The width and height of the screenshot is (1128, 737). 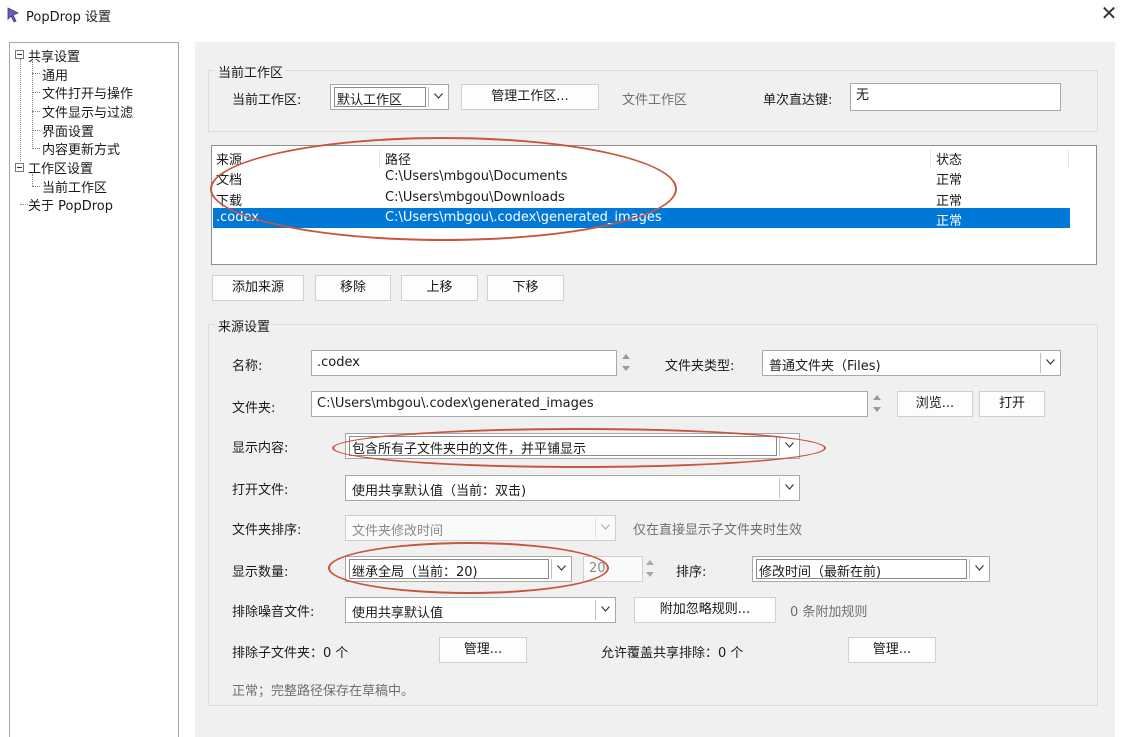 What do you see at coordinates (229, 158) in the screenshot?
I see `header-source: 来源` at bounding box center [229, 158].